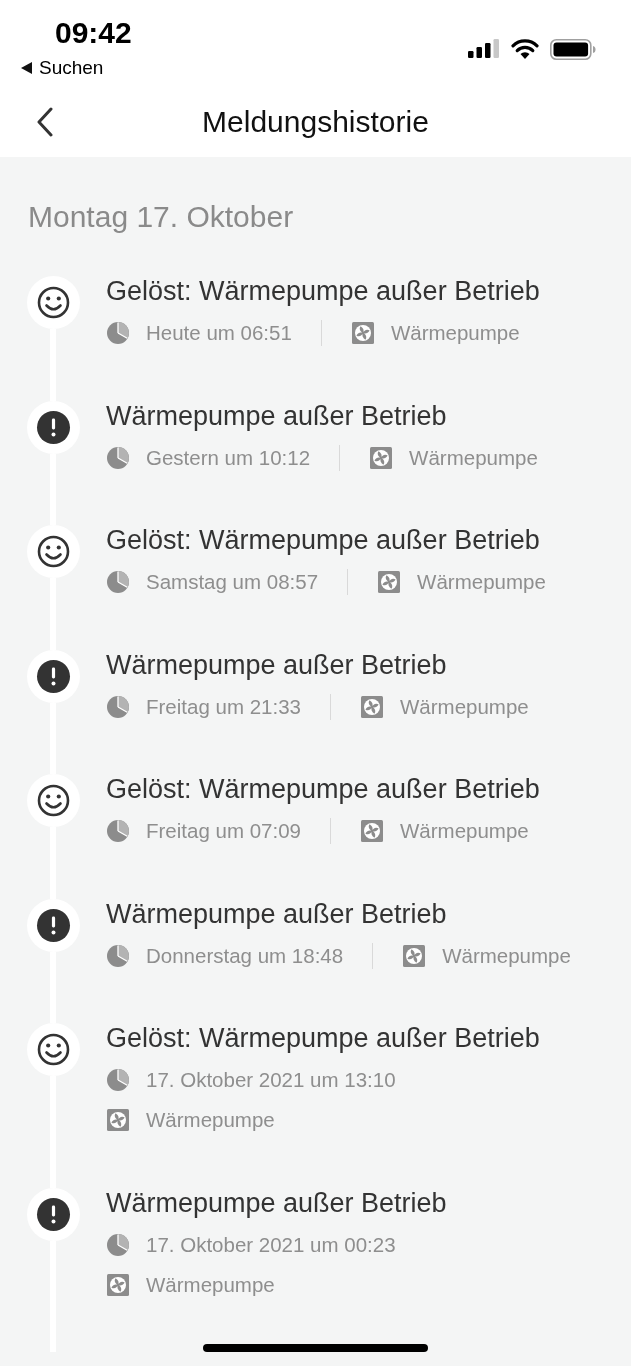  What do you see at coordinates (315, 121) in the screenshot?
I see `page-title: Meldungshistorie` at bounding box center [315, 121].